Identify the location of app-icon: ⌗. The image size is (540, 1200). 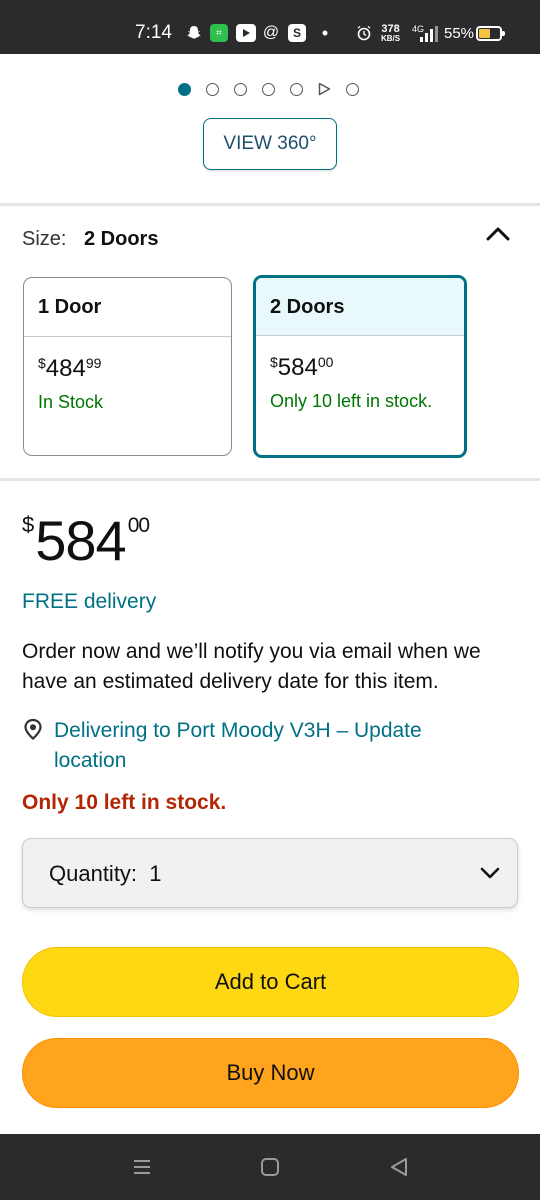
(219, 33).